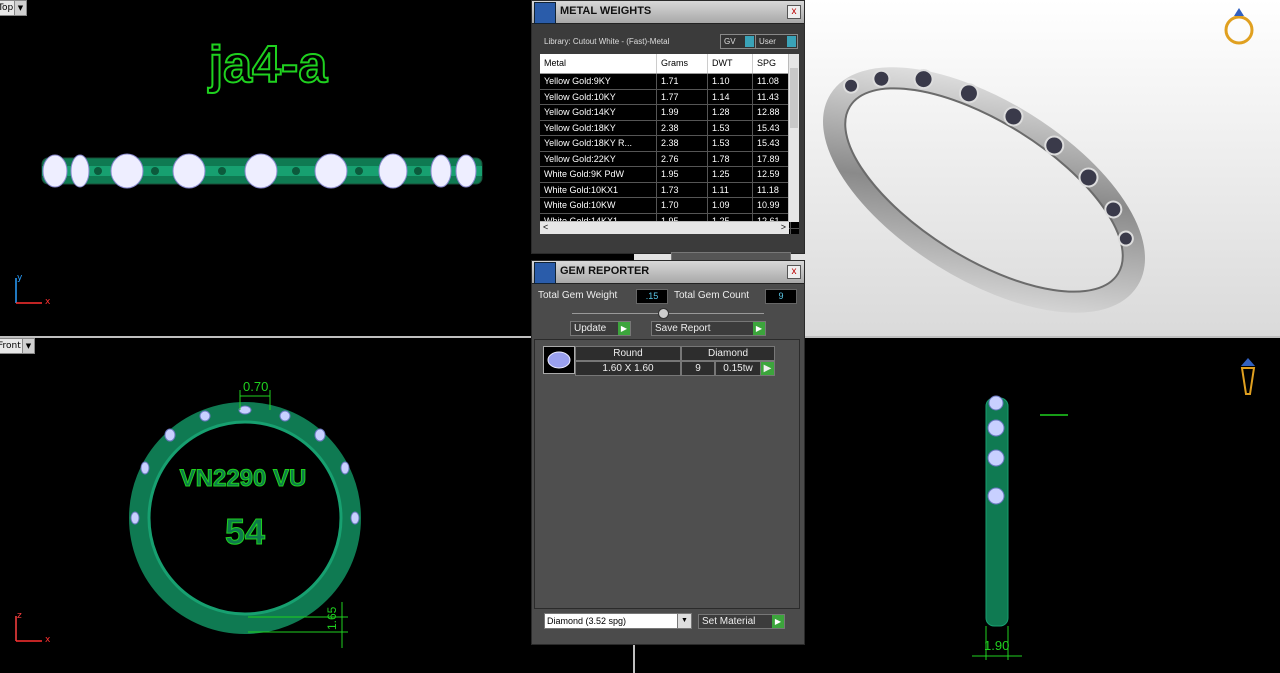  What do you see at coordinates (684, 621) in the screenshot?
I see `chevron-down-icon: ▼` at bounding box center [684, 621].